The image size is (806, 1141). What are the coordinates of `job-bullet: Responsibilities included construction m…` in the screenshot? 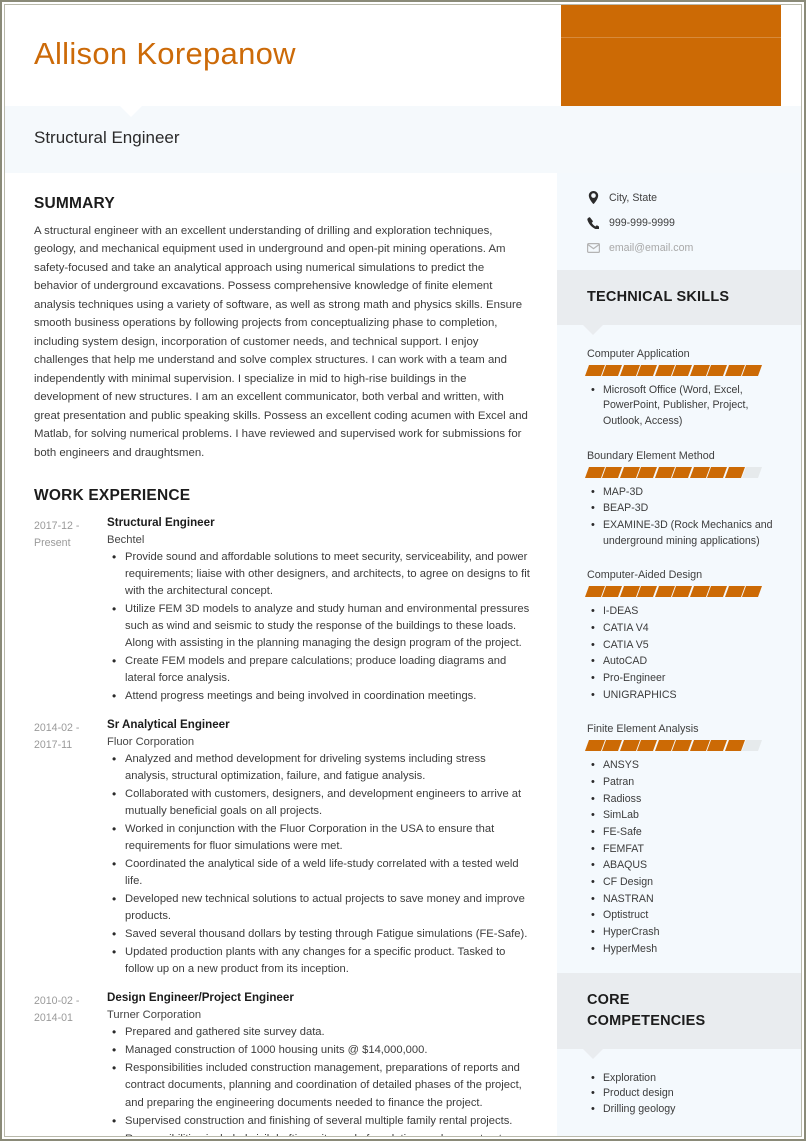 It's located at (319, 1085).